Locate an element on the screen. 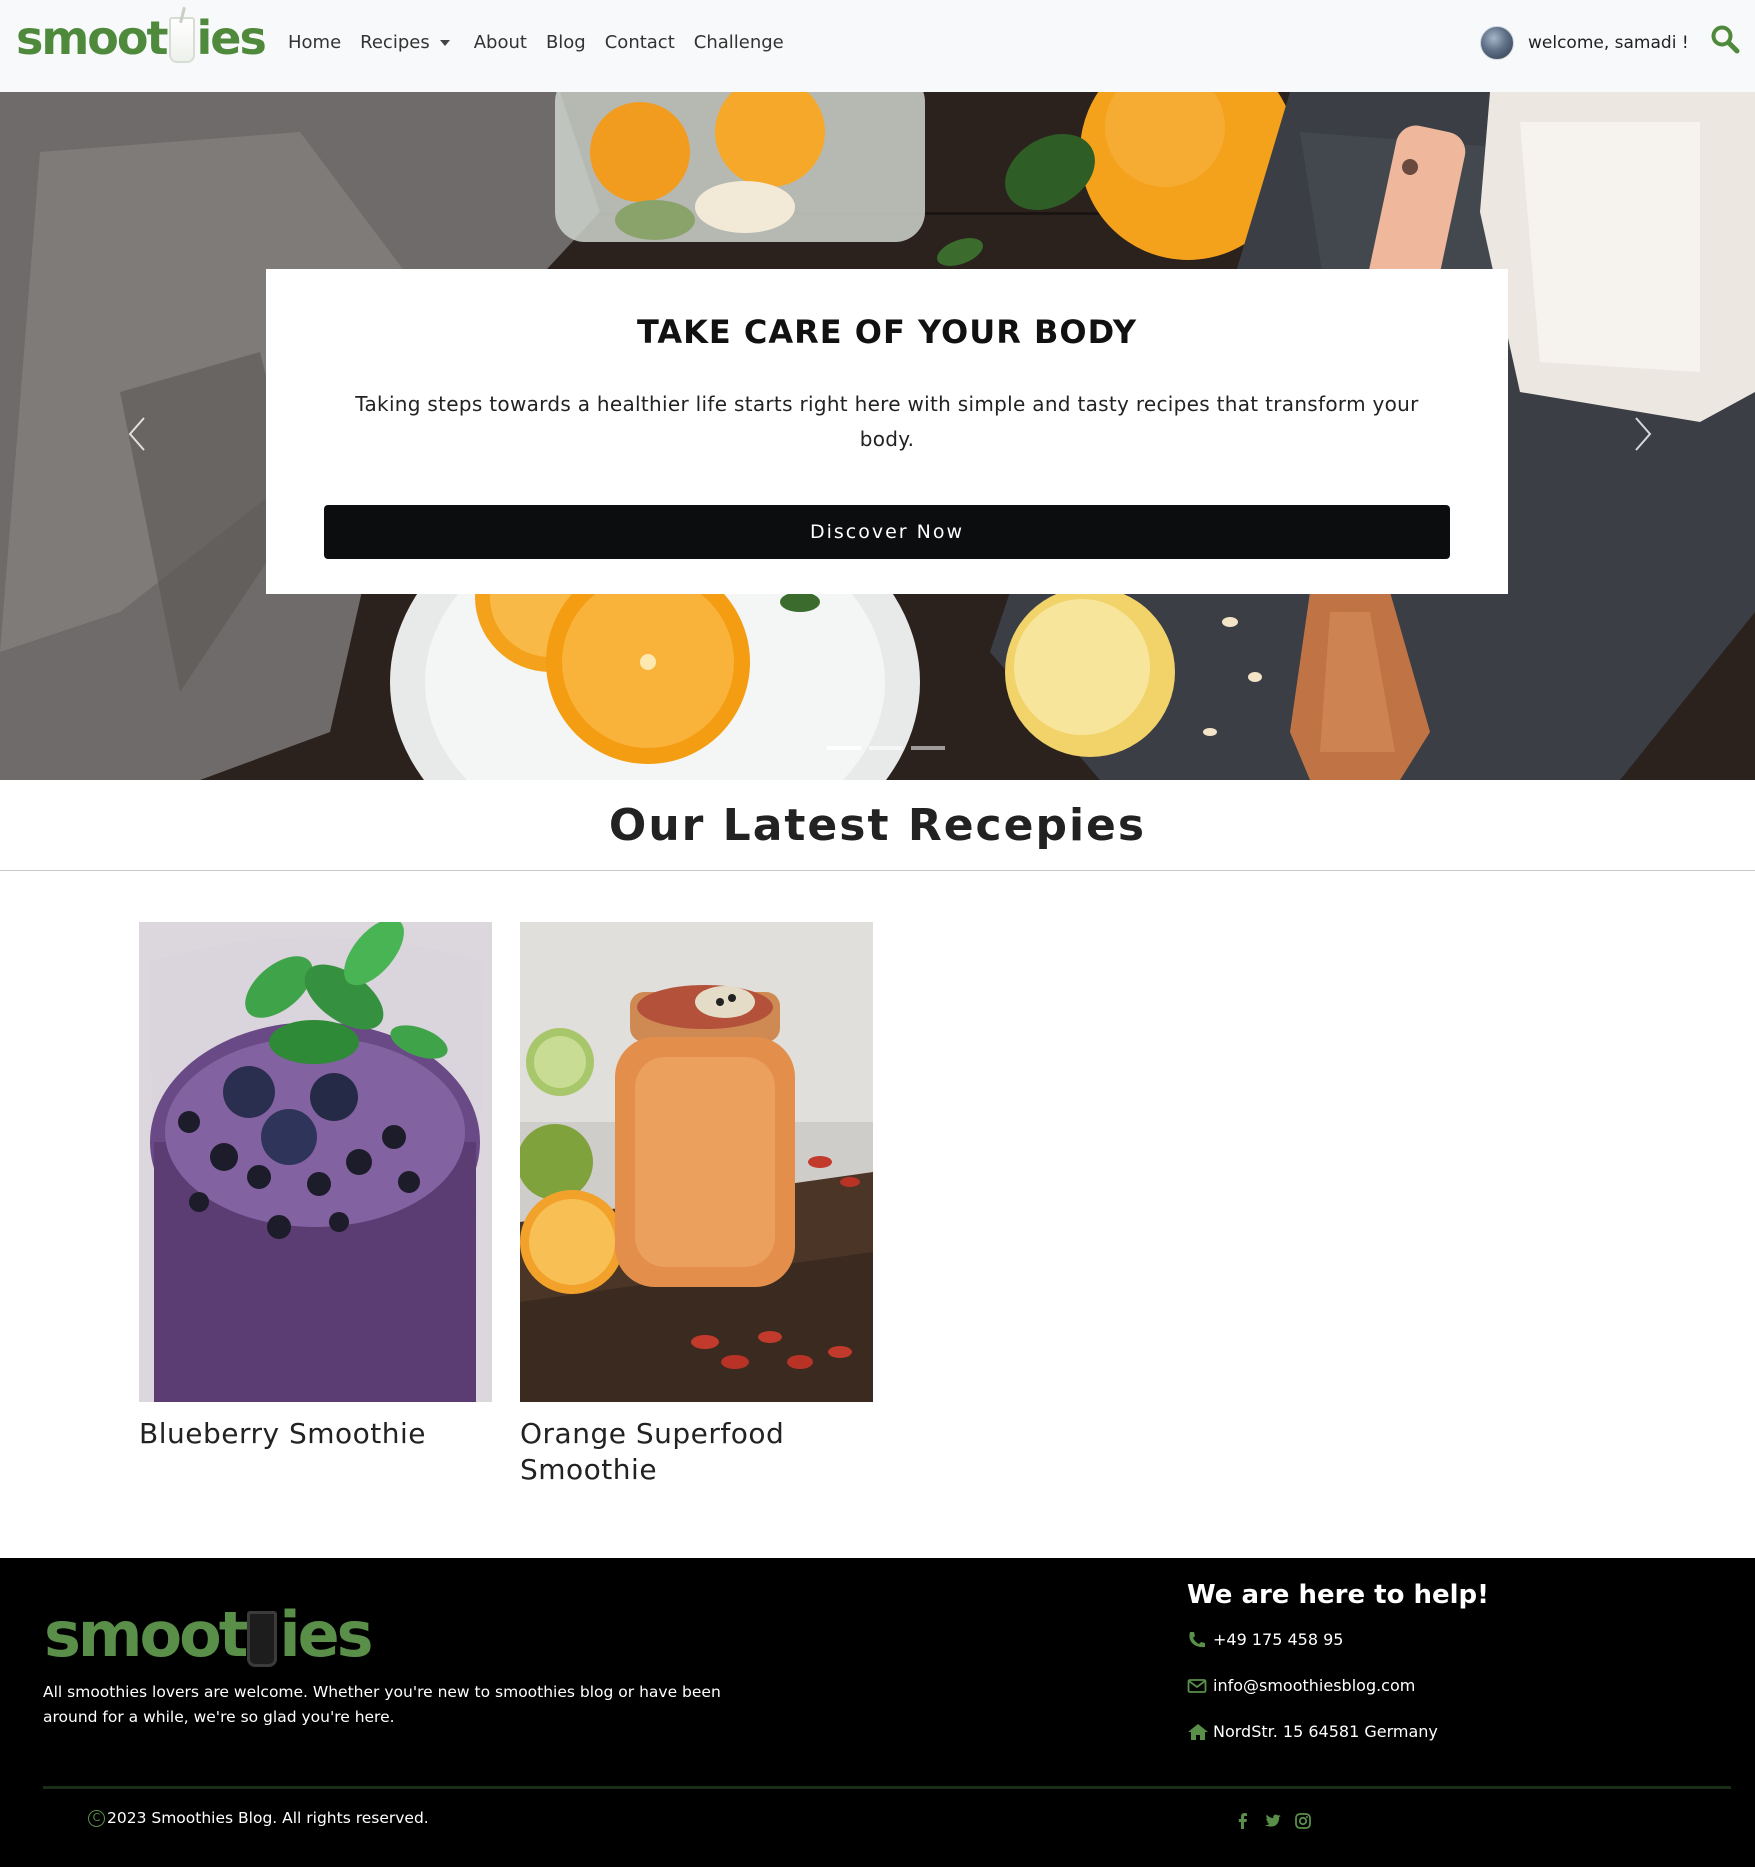 The width and height of the screenshot is (1755, 1867). contact-email: info@smoothiesblog.com is located at coordinates (1301, 1685).